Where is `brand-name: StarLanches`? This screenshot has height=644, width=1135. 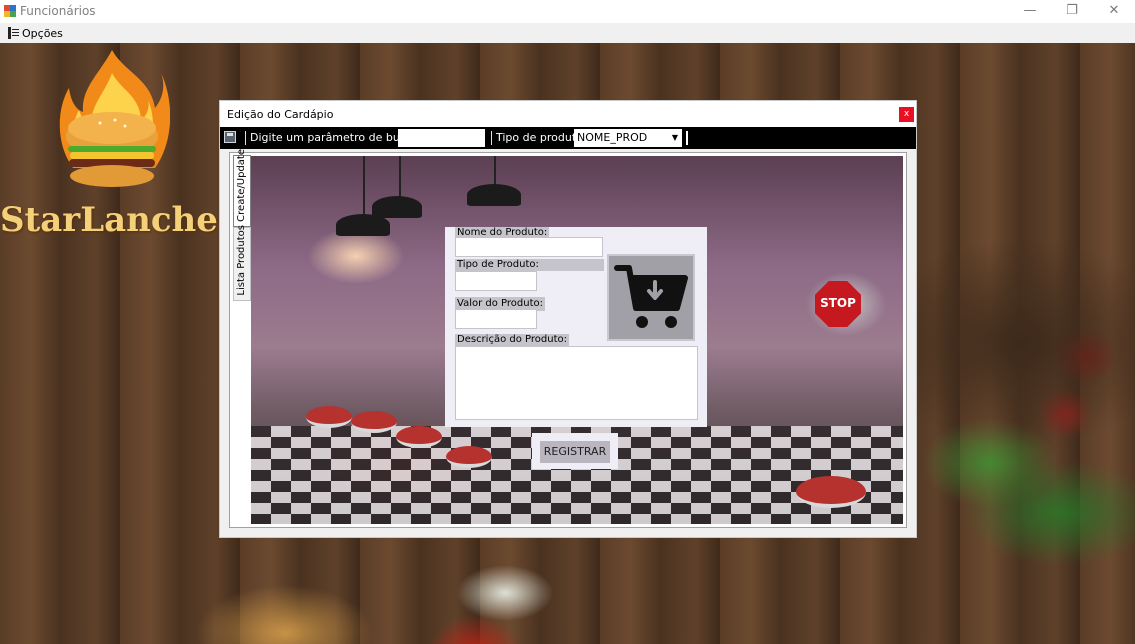 brand-name: StarLanches is located at coordinates (119, 220).